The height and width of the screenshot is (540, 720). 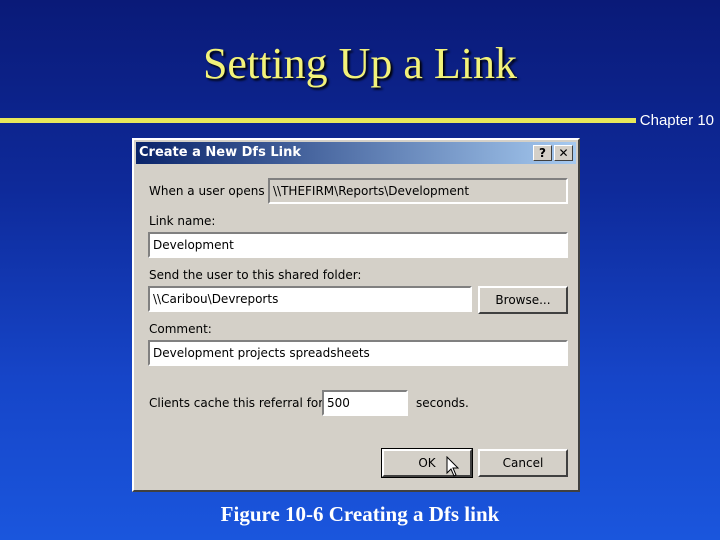 What do you see at coordinates (182, 221) in the screenshot?
I see `link-name-label: Link name:` at bounding box center [182, 221].